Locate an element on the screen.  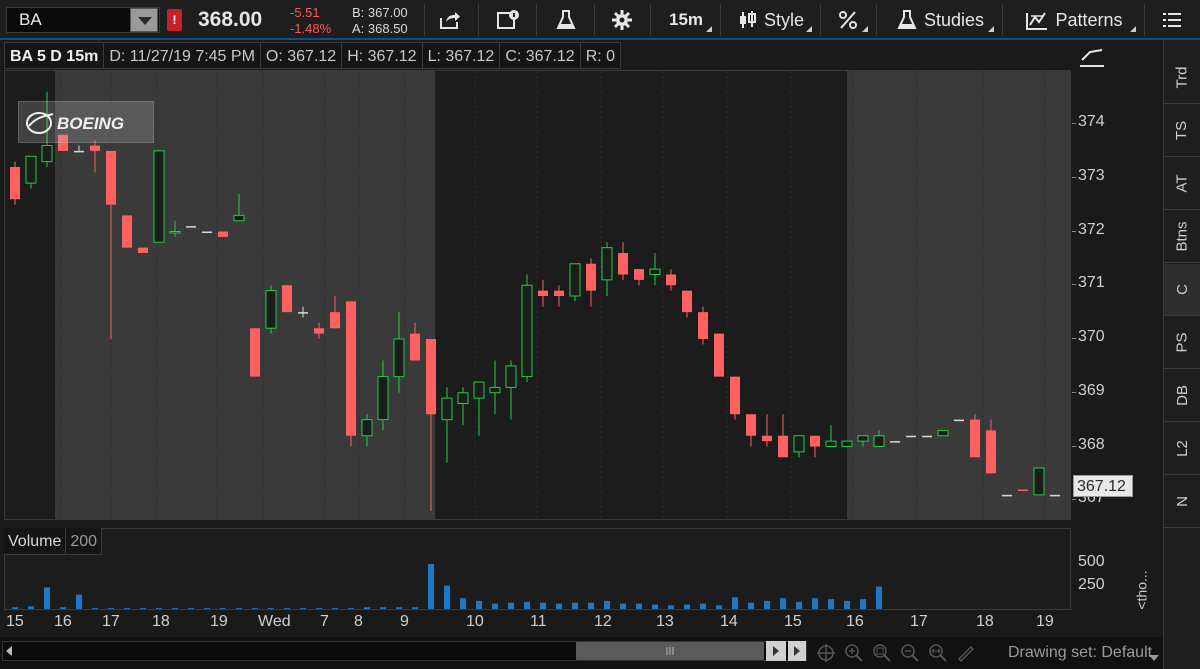
sidebar-tab-trd: Trd is located at coordinates (1182, 78).